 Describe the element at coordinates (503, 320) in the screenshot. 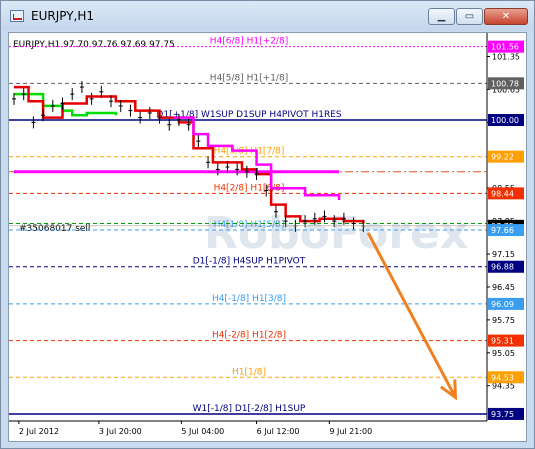

I see `y-tick-label: 95.75` at that location.